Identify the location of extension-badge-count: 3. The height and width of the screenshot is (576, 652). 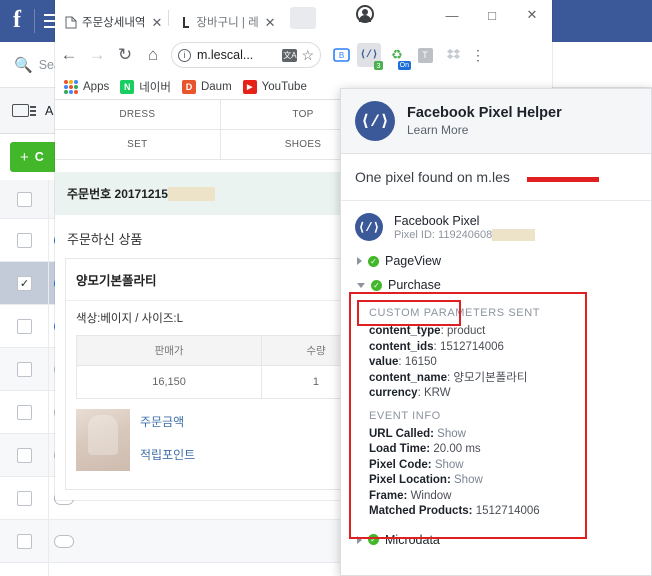
(378, 65).